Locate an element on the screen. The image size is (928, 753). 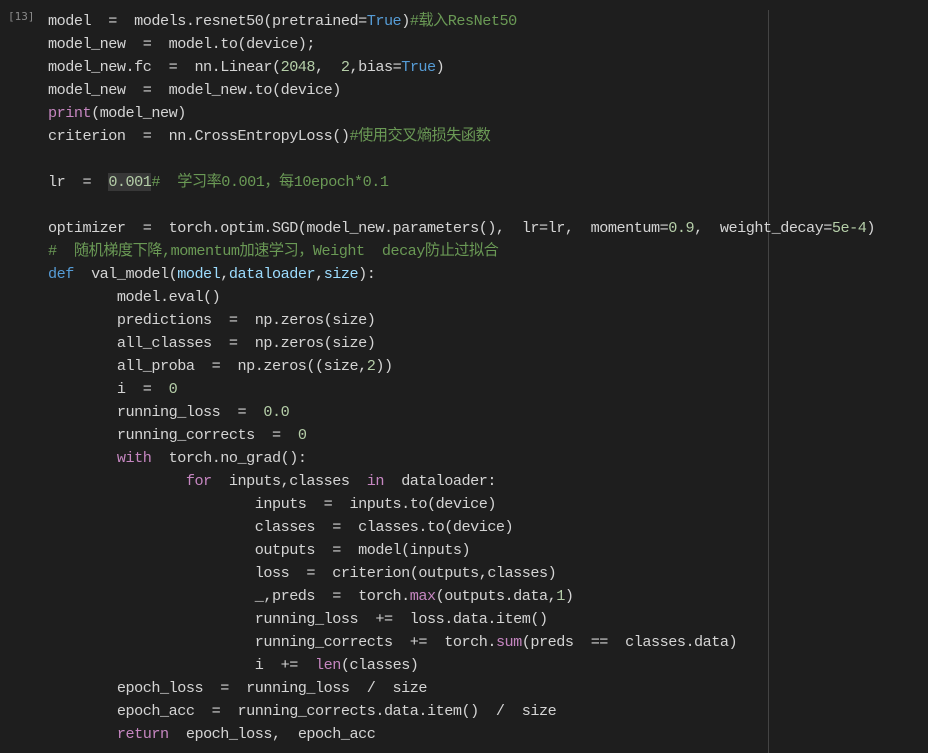
code-token: print is located at coordinates (70, 113).